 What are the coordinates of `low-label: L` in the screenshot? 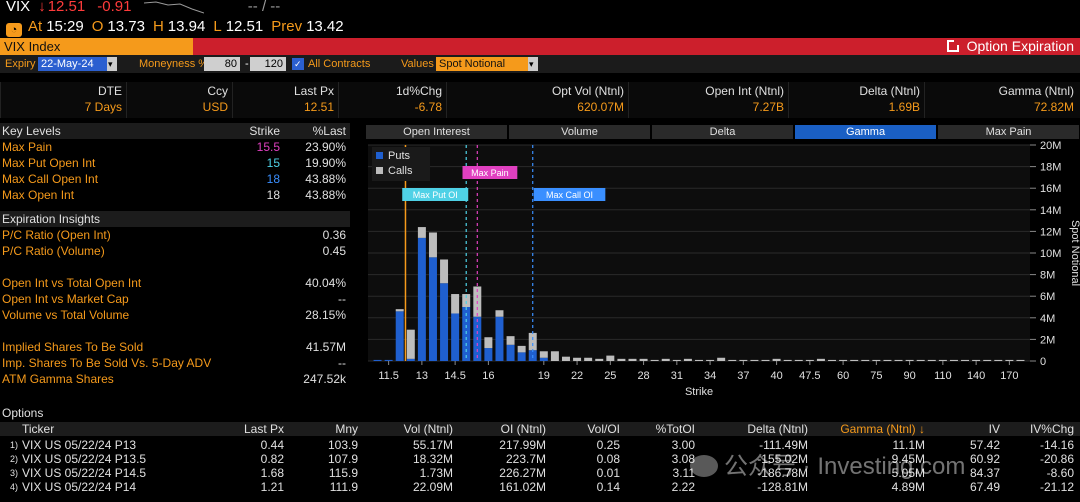 It's located at (217, 26).